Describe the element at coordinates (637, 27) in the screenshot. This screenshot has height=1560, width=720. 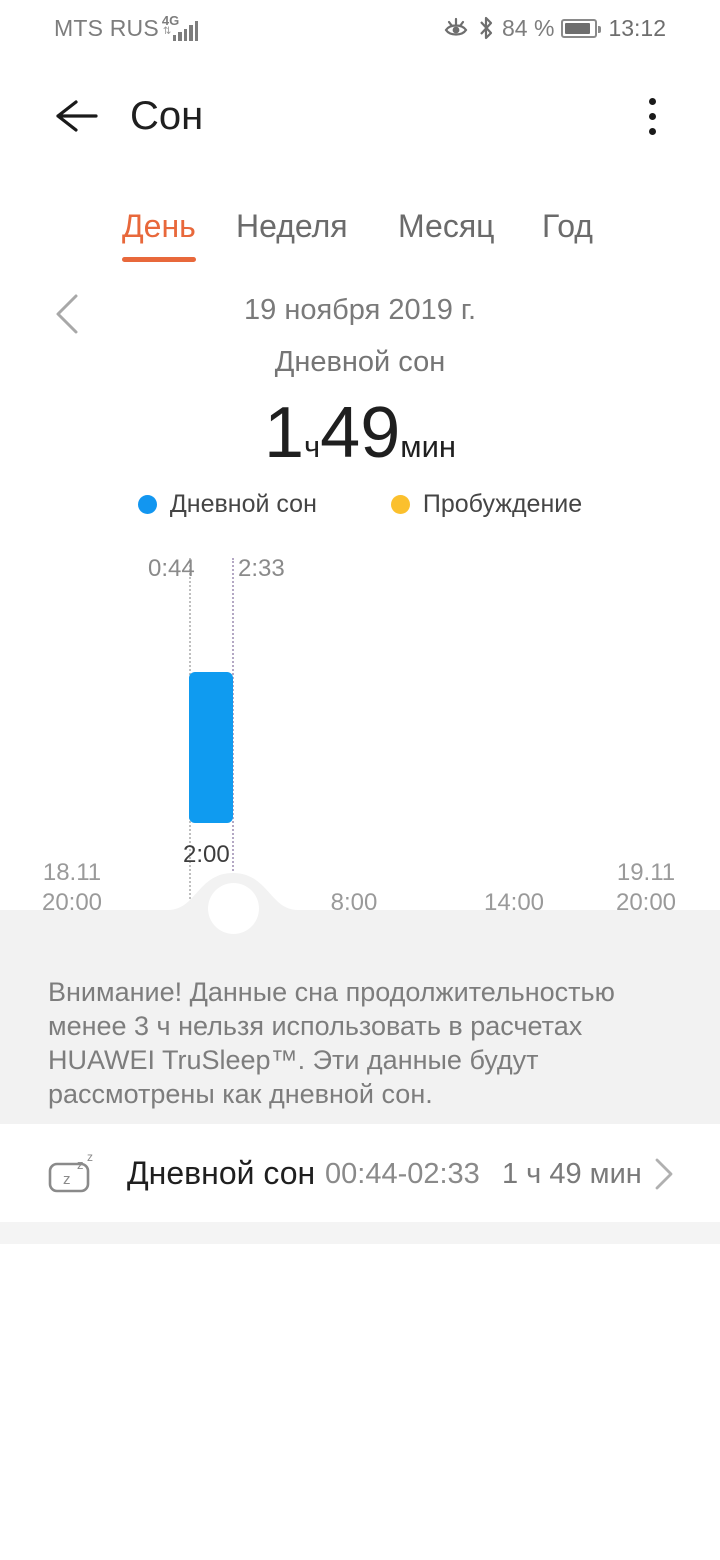
I see `clock-label: 13:12` at that location.